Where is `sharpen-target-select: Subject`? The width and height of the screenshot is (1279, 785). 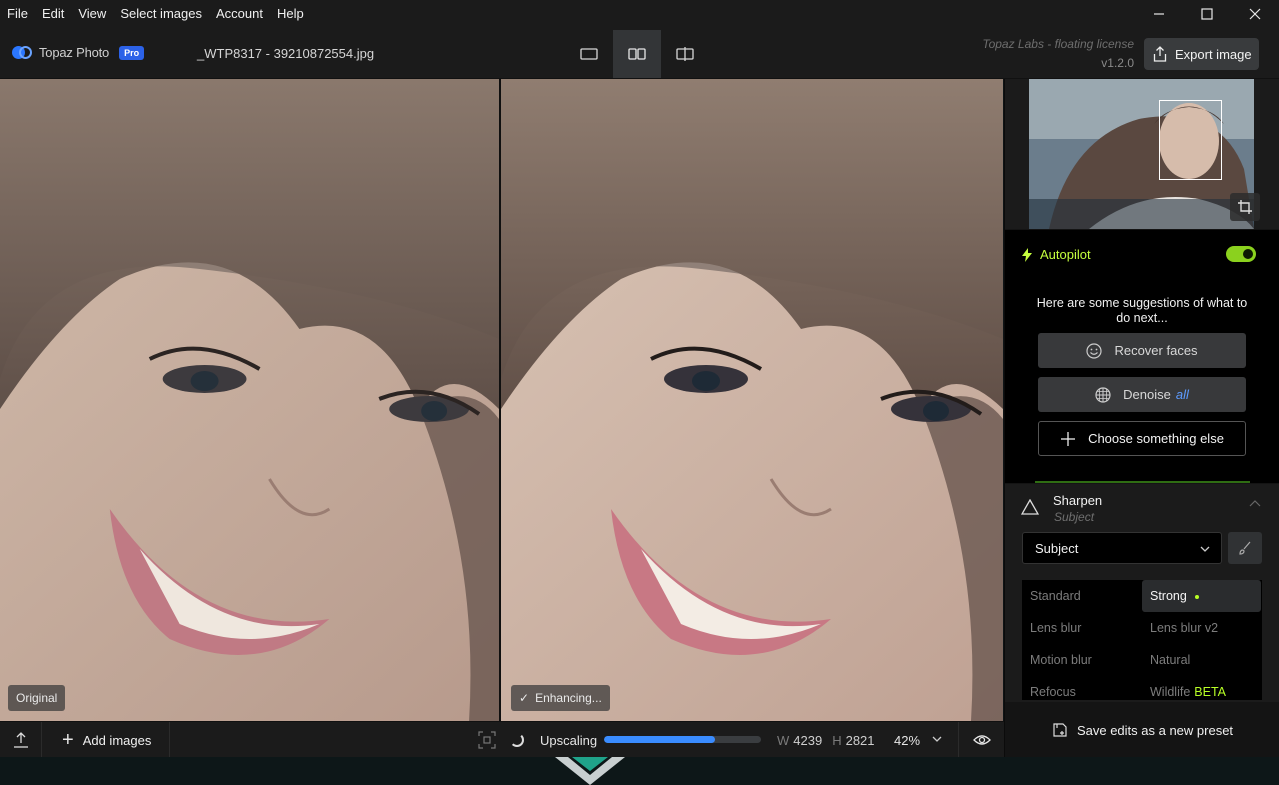 sharpen-target-select: Subject is located at coordinates (1122, 548).